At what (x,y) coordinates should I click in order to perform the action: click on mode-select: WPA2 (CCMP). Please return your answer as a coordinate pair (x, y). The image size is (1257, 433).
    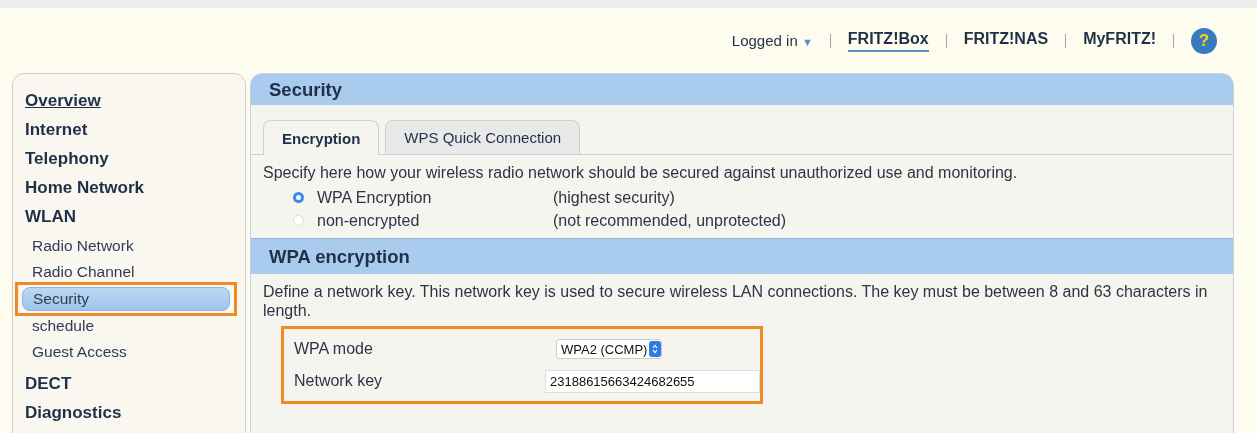
    Looking at the image, I should click on (609, 349).